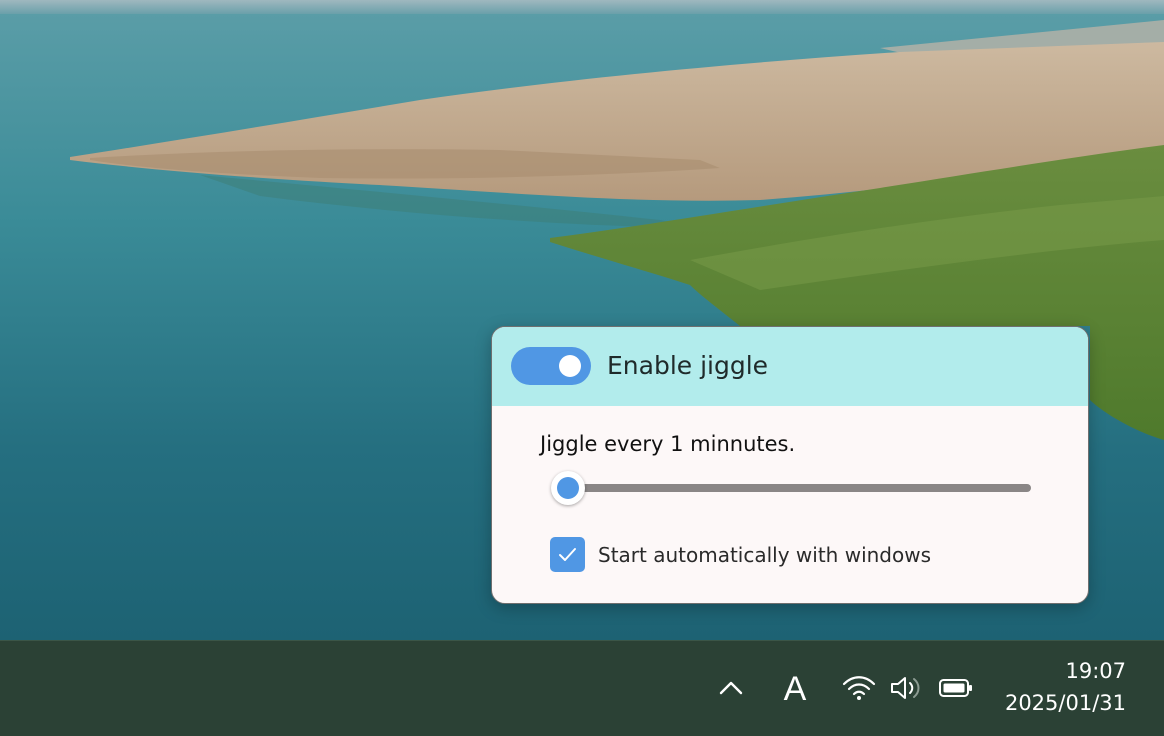  What do you see at coordinates (907, 688) in the screenshot?
I see `volume-icon` at bounding box center [907, 688].